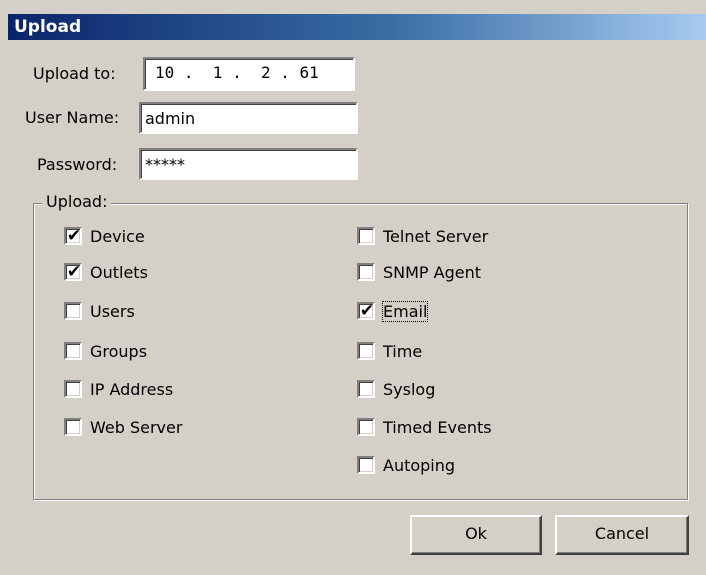  I want to click on title-bar: Upload, so click(357, 27).